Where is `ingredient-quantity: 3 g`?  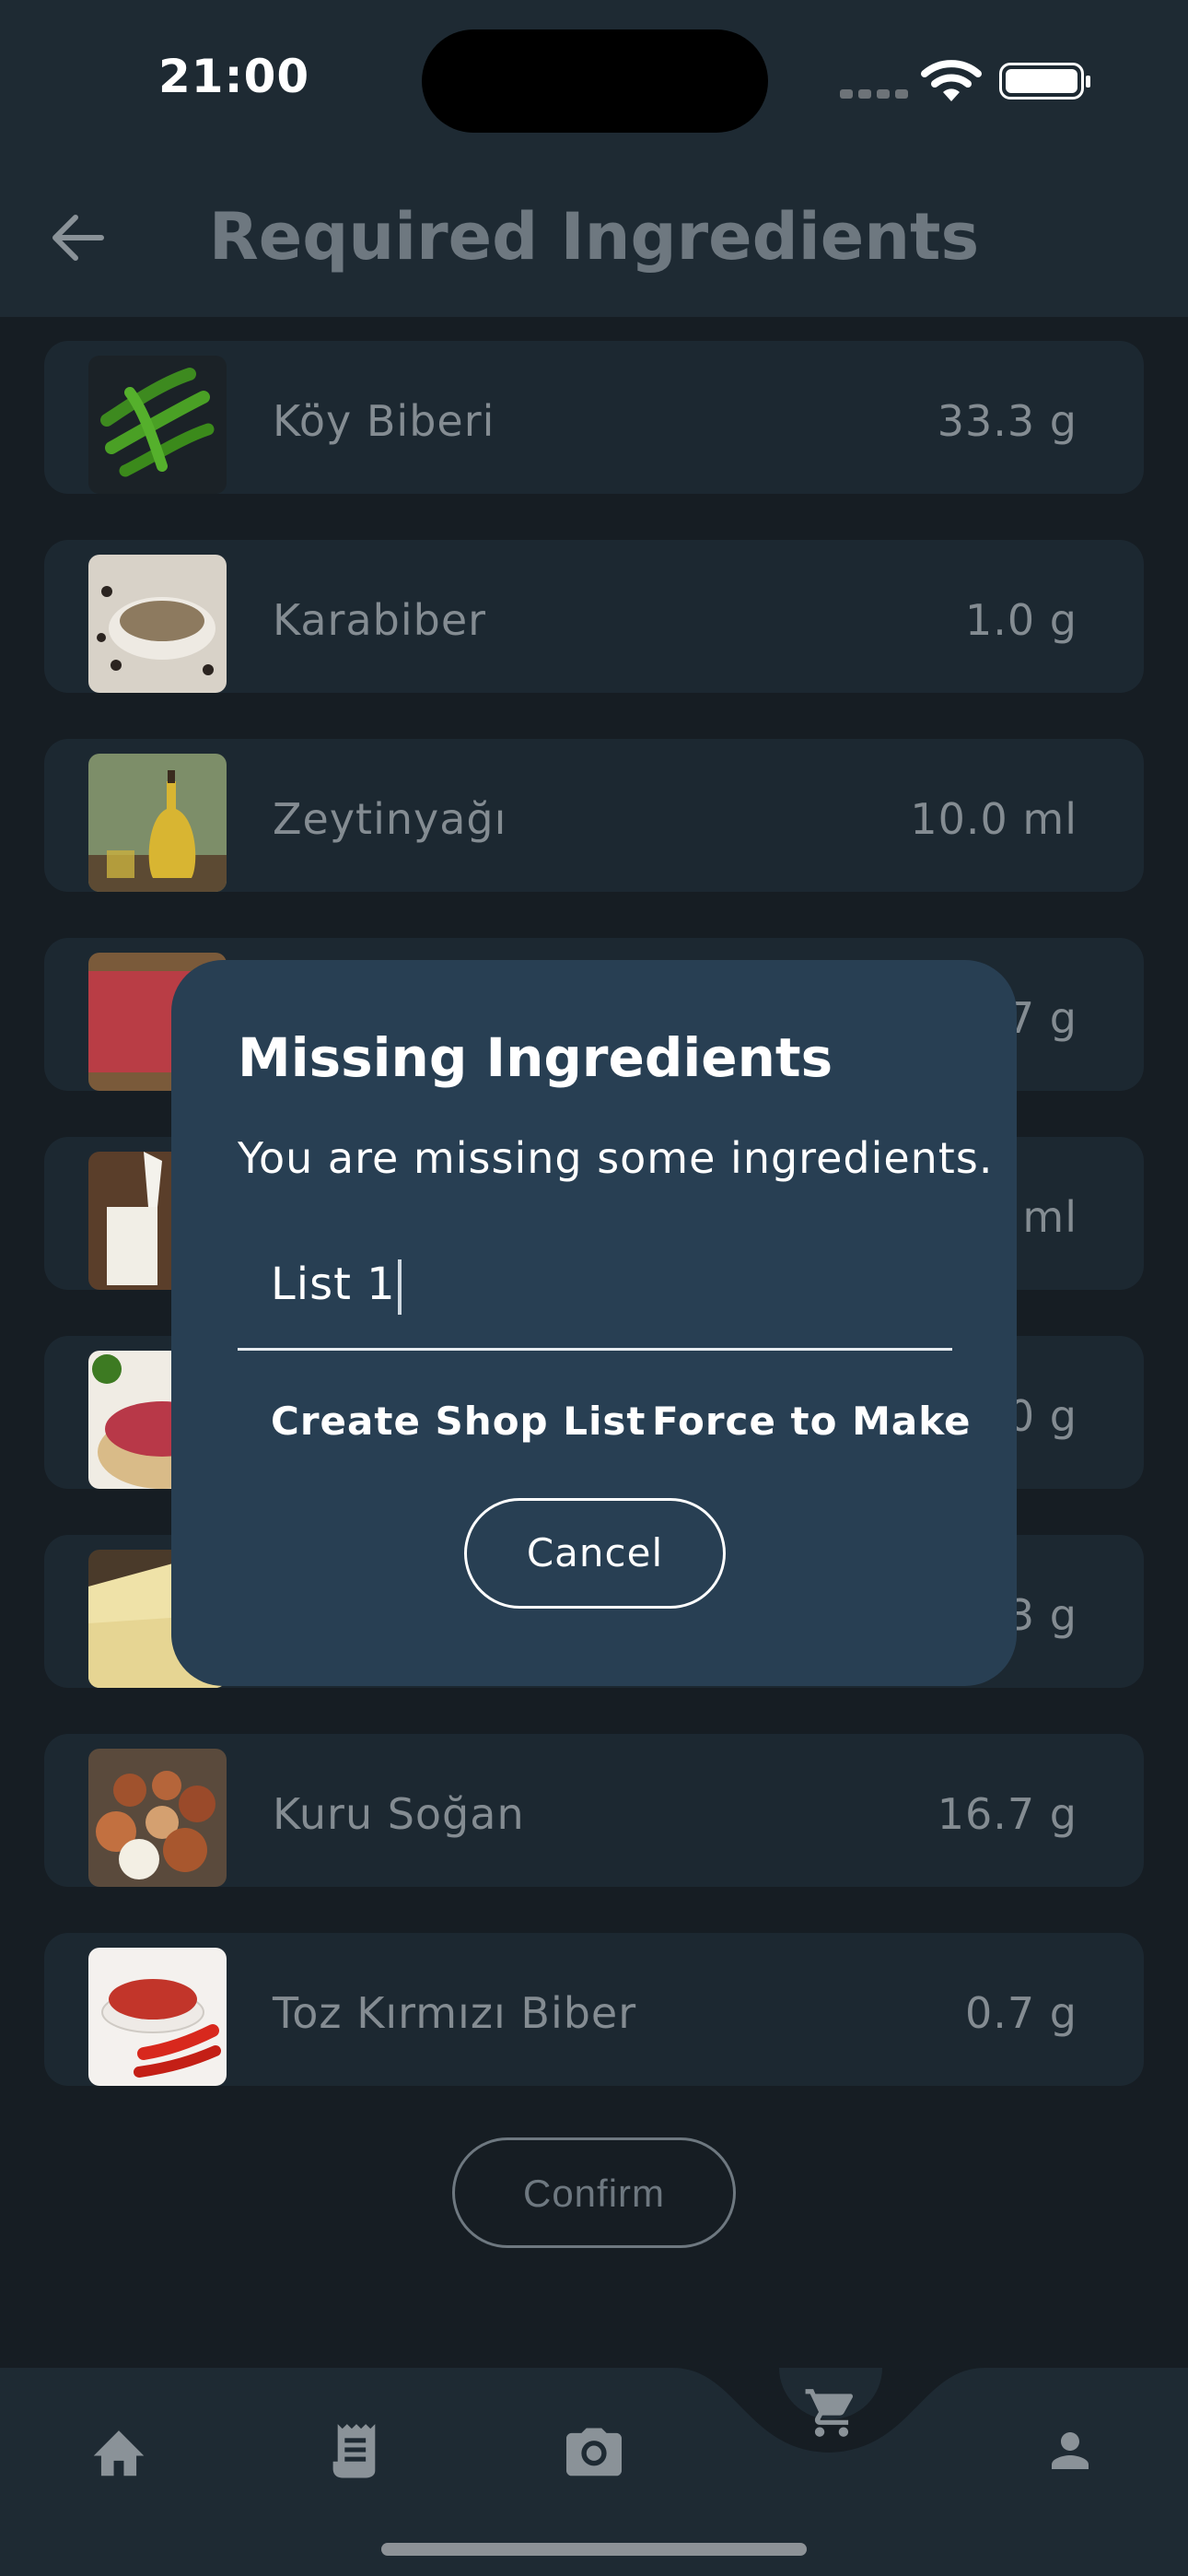
ingredient-quantity: 3 g is located at coordinates (1042, 1615).